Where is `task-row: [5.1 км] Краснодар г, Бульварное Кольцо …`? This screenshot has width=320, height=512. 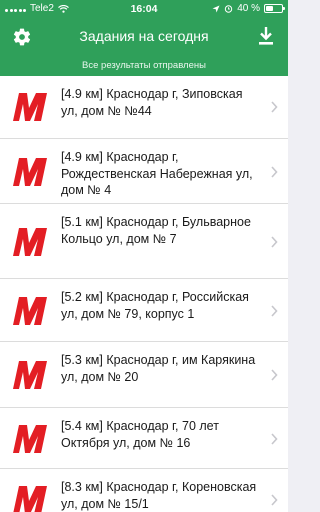
task-row: [5.1 км] Краснодар г, Бульварное Кольцо … is located at coordinates (144, 240).